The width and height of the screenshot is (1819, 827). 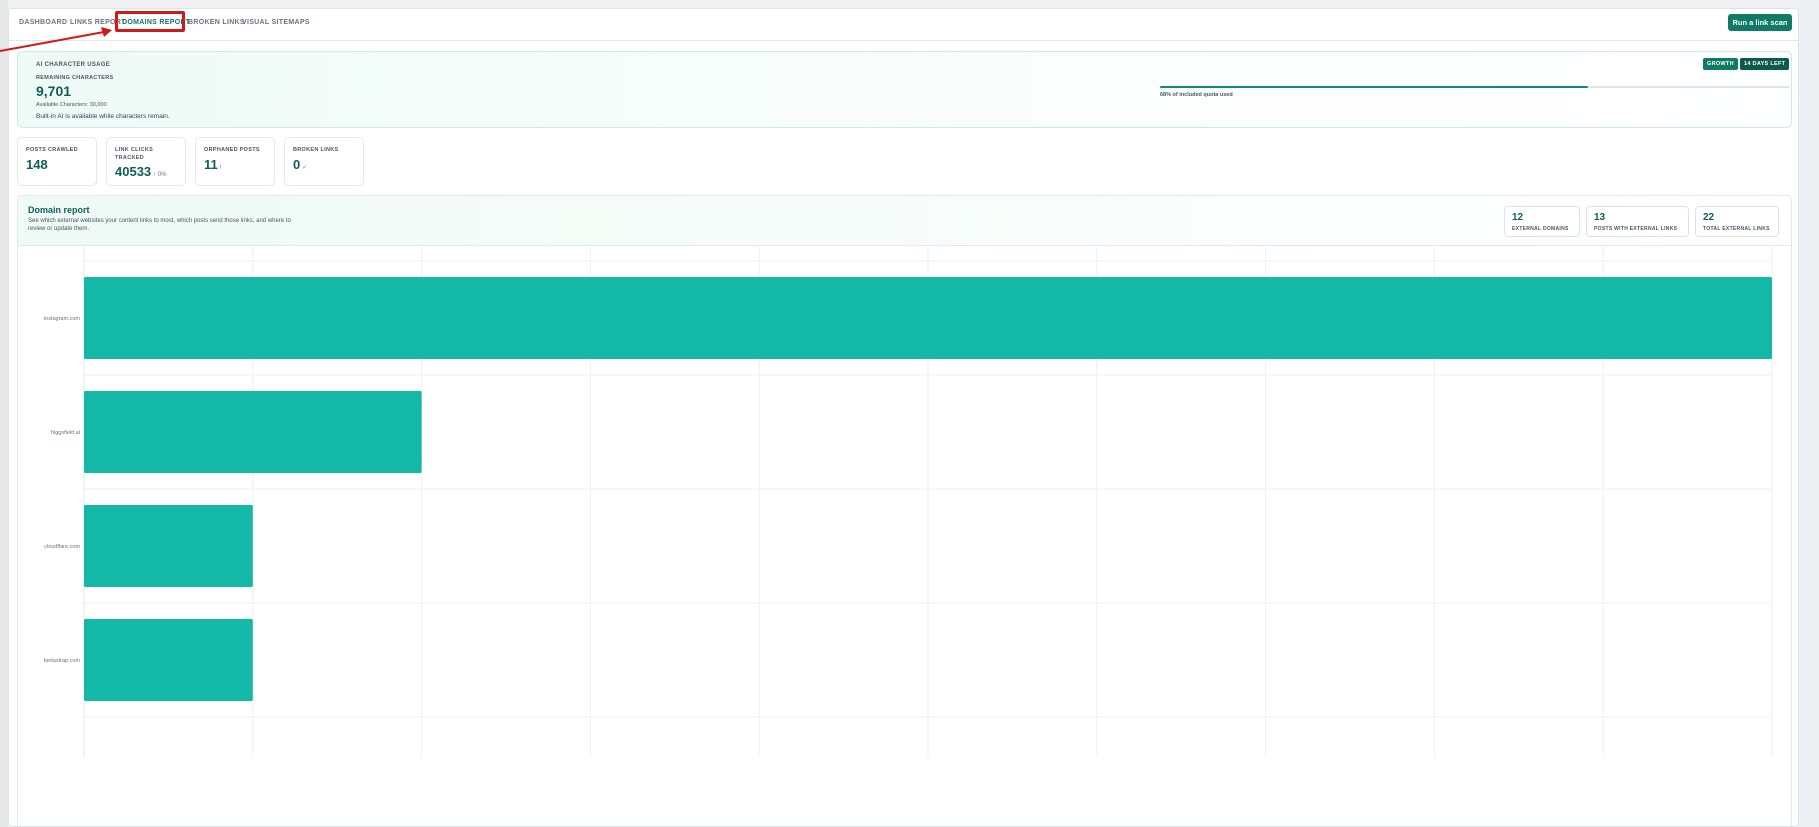 What do you see at coordinates (59, 210) in the screenshot?
I see `domain-report-title: Domain report` at bounding box center [59, 210].